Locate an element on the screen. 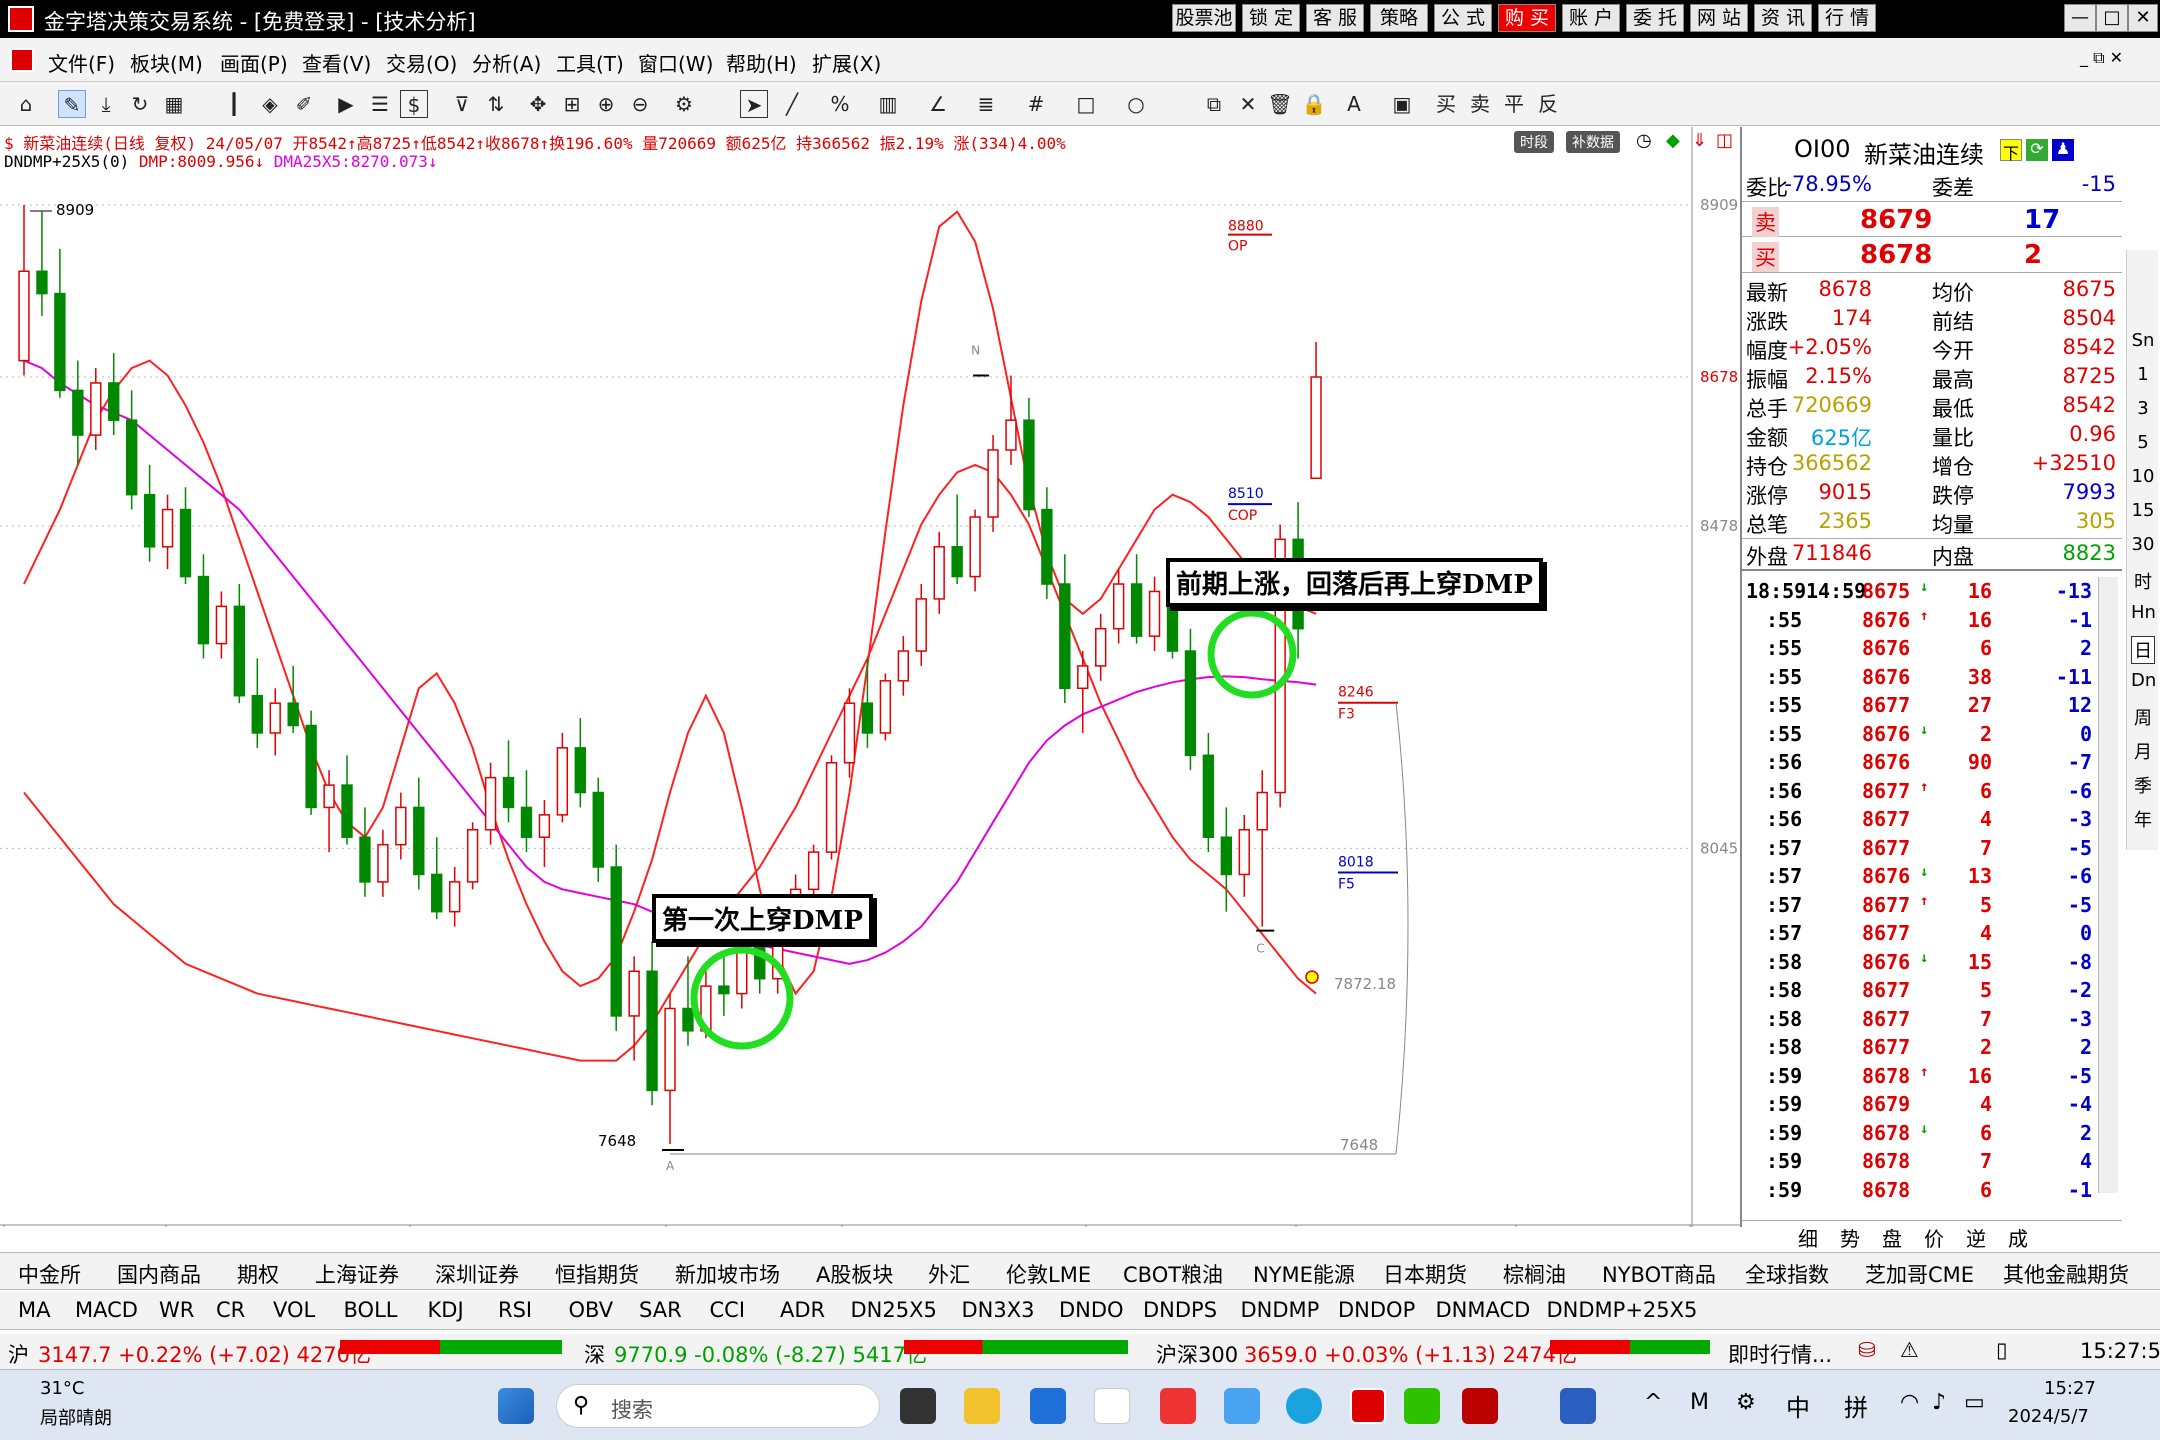 This screenshot has width=2160, height=1440. period-tab-14: 年 is located at coordinates (2143, 819).